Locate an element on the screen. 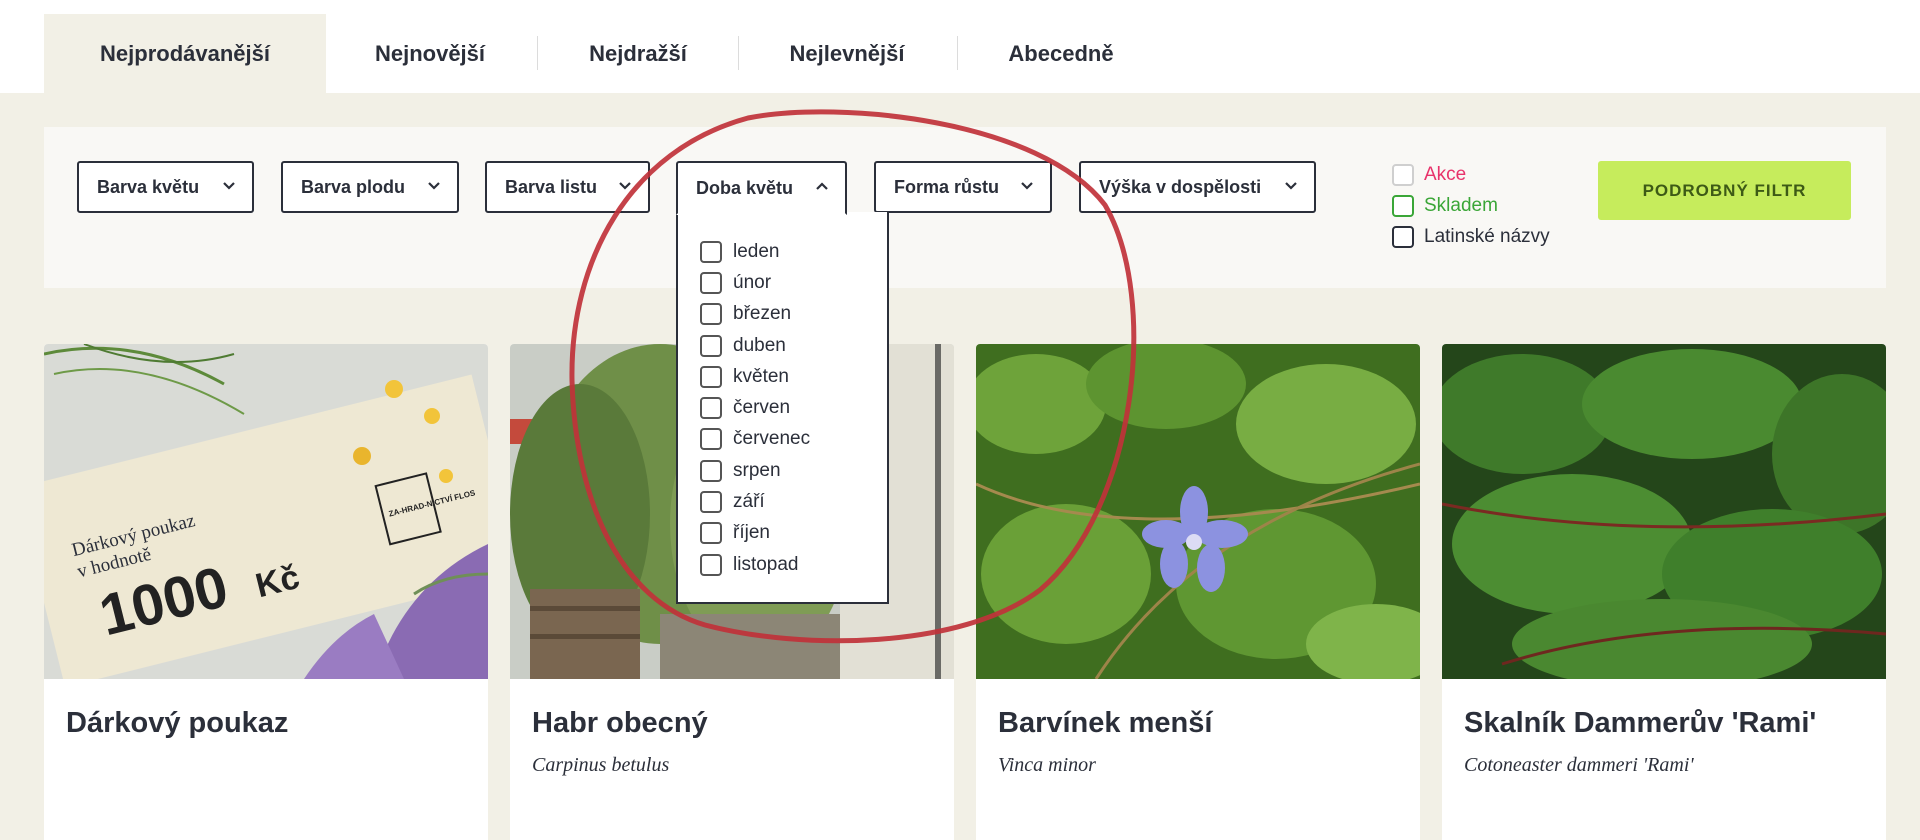  checkbox-label: Skladem is located at coordinates (1461, 205).